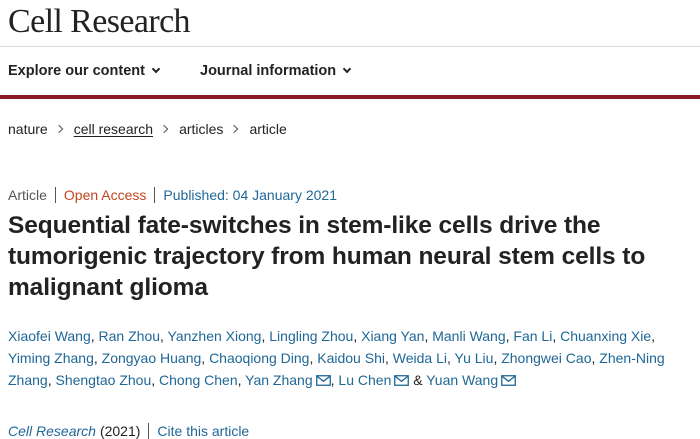 The width and height of the screenshot is (700, 439). What do you see at coordinates (27, 195) in the screenshot?
I see `article-type: Article` at bounding box center [27, 195].